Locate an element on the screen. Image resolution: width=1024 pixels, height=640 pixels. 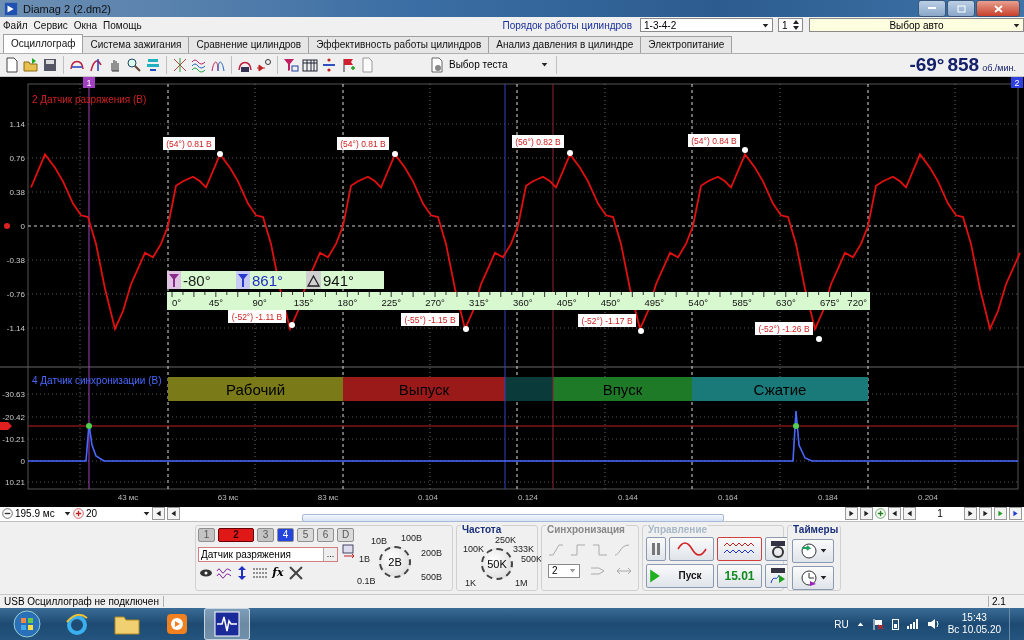
channel-button: 5 is located at coordinates (305, 534).